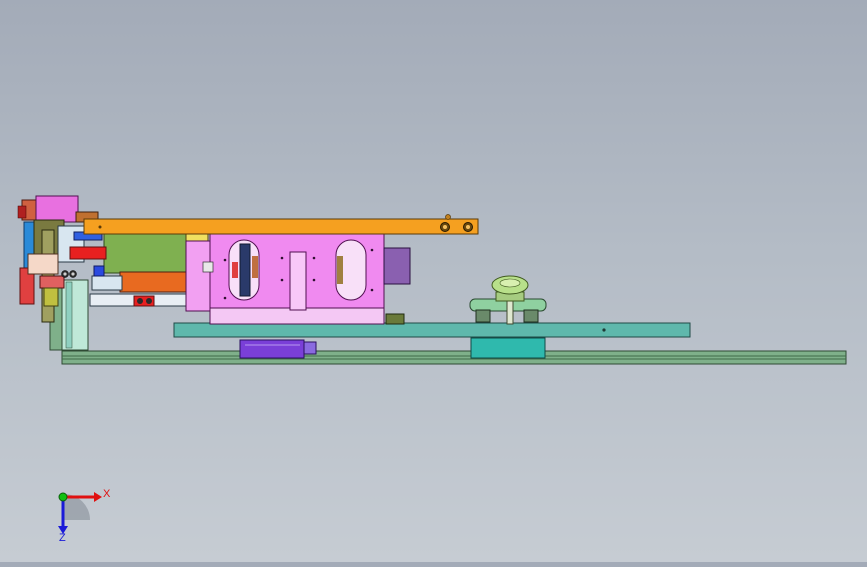 The height and width of the screenshot is (567, 867). Describe the element at coordinates (508, 348) in the screenshot. I see `carriage-block` at that location.